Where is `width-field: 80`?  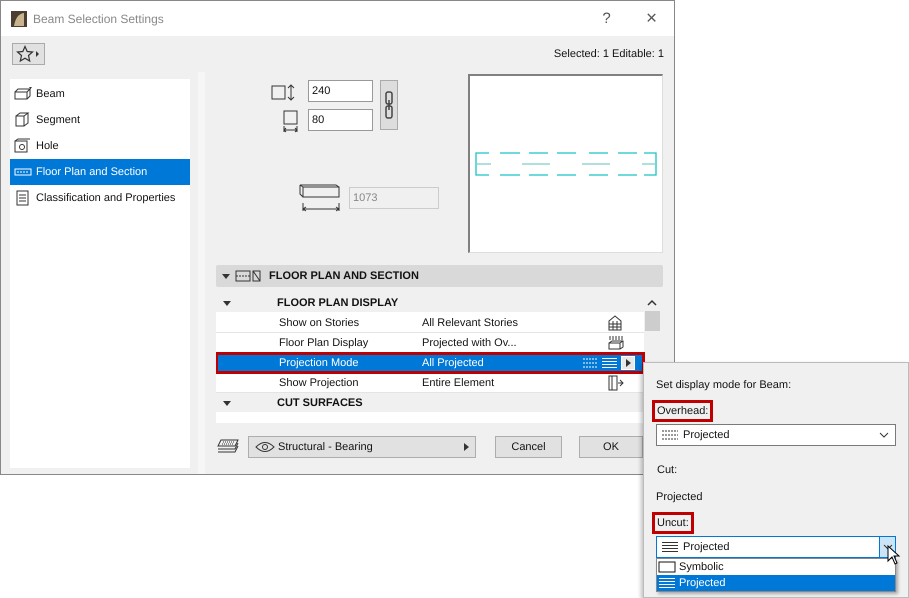
width-field: 80 is located at coordinates (340, 120).